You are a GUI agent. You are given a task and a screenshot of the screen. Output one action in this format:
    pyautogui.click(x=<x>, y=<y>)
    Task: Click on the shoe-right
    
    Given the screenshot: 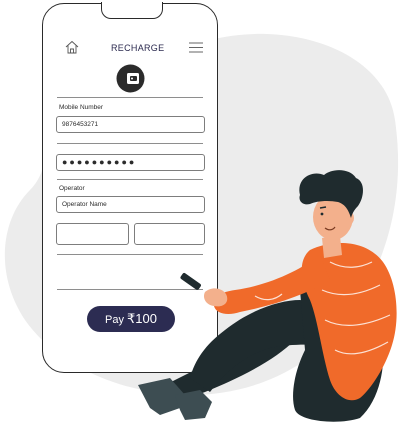 What is the action you would take?
    pyautogui.click(x=193, y=405)
    